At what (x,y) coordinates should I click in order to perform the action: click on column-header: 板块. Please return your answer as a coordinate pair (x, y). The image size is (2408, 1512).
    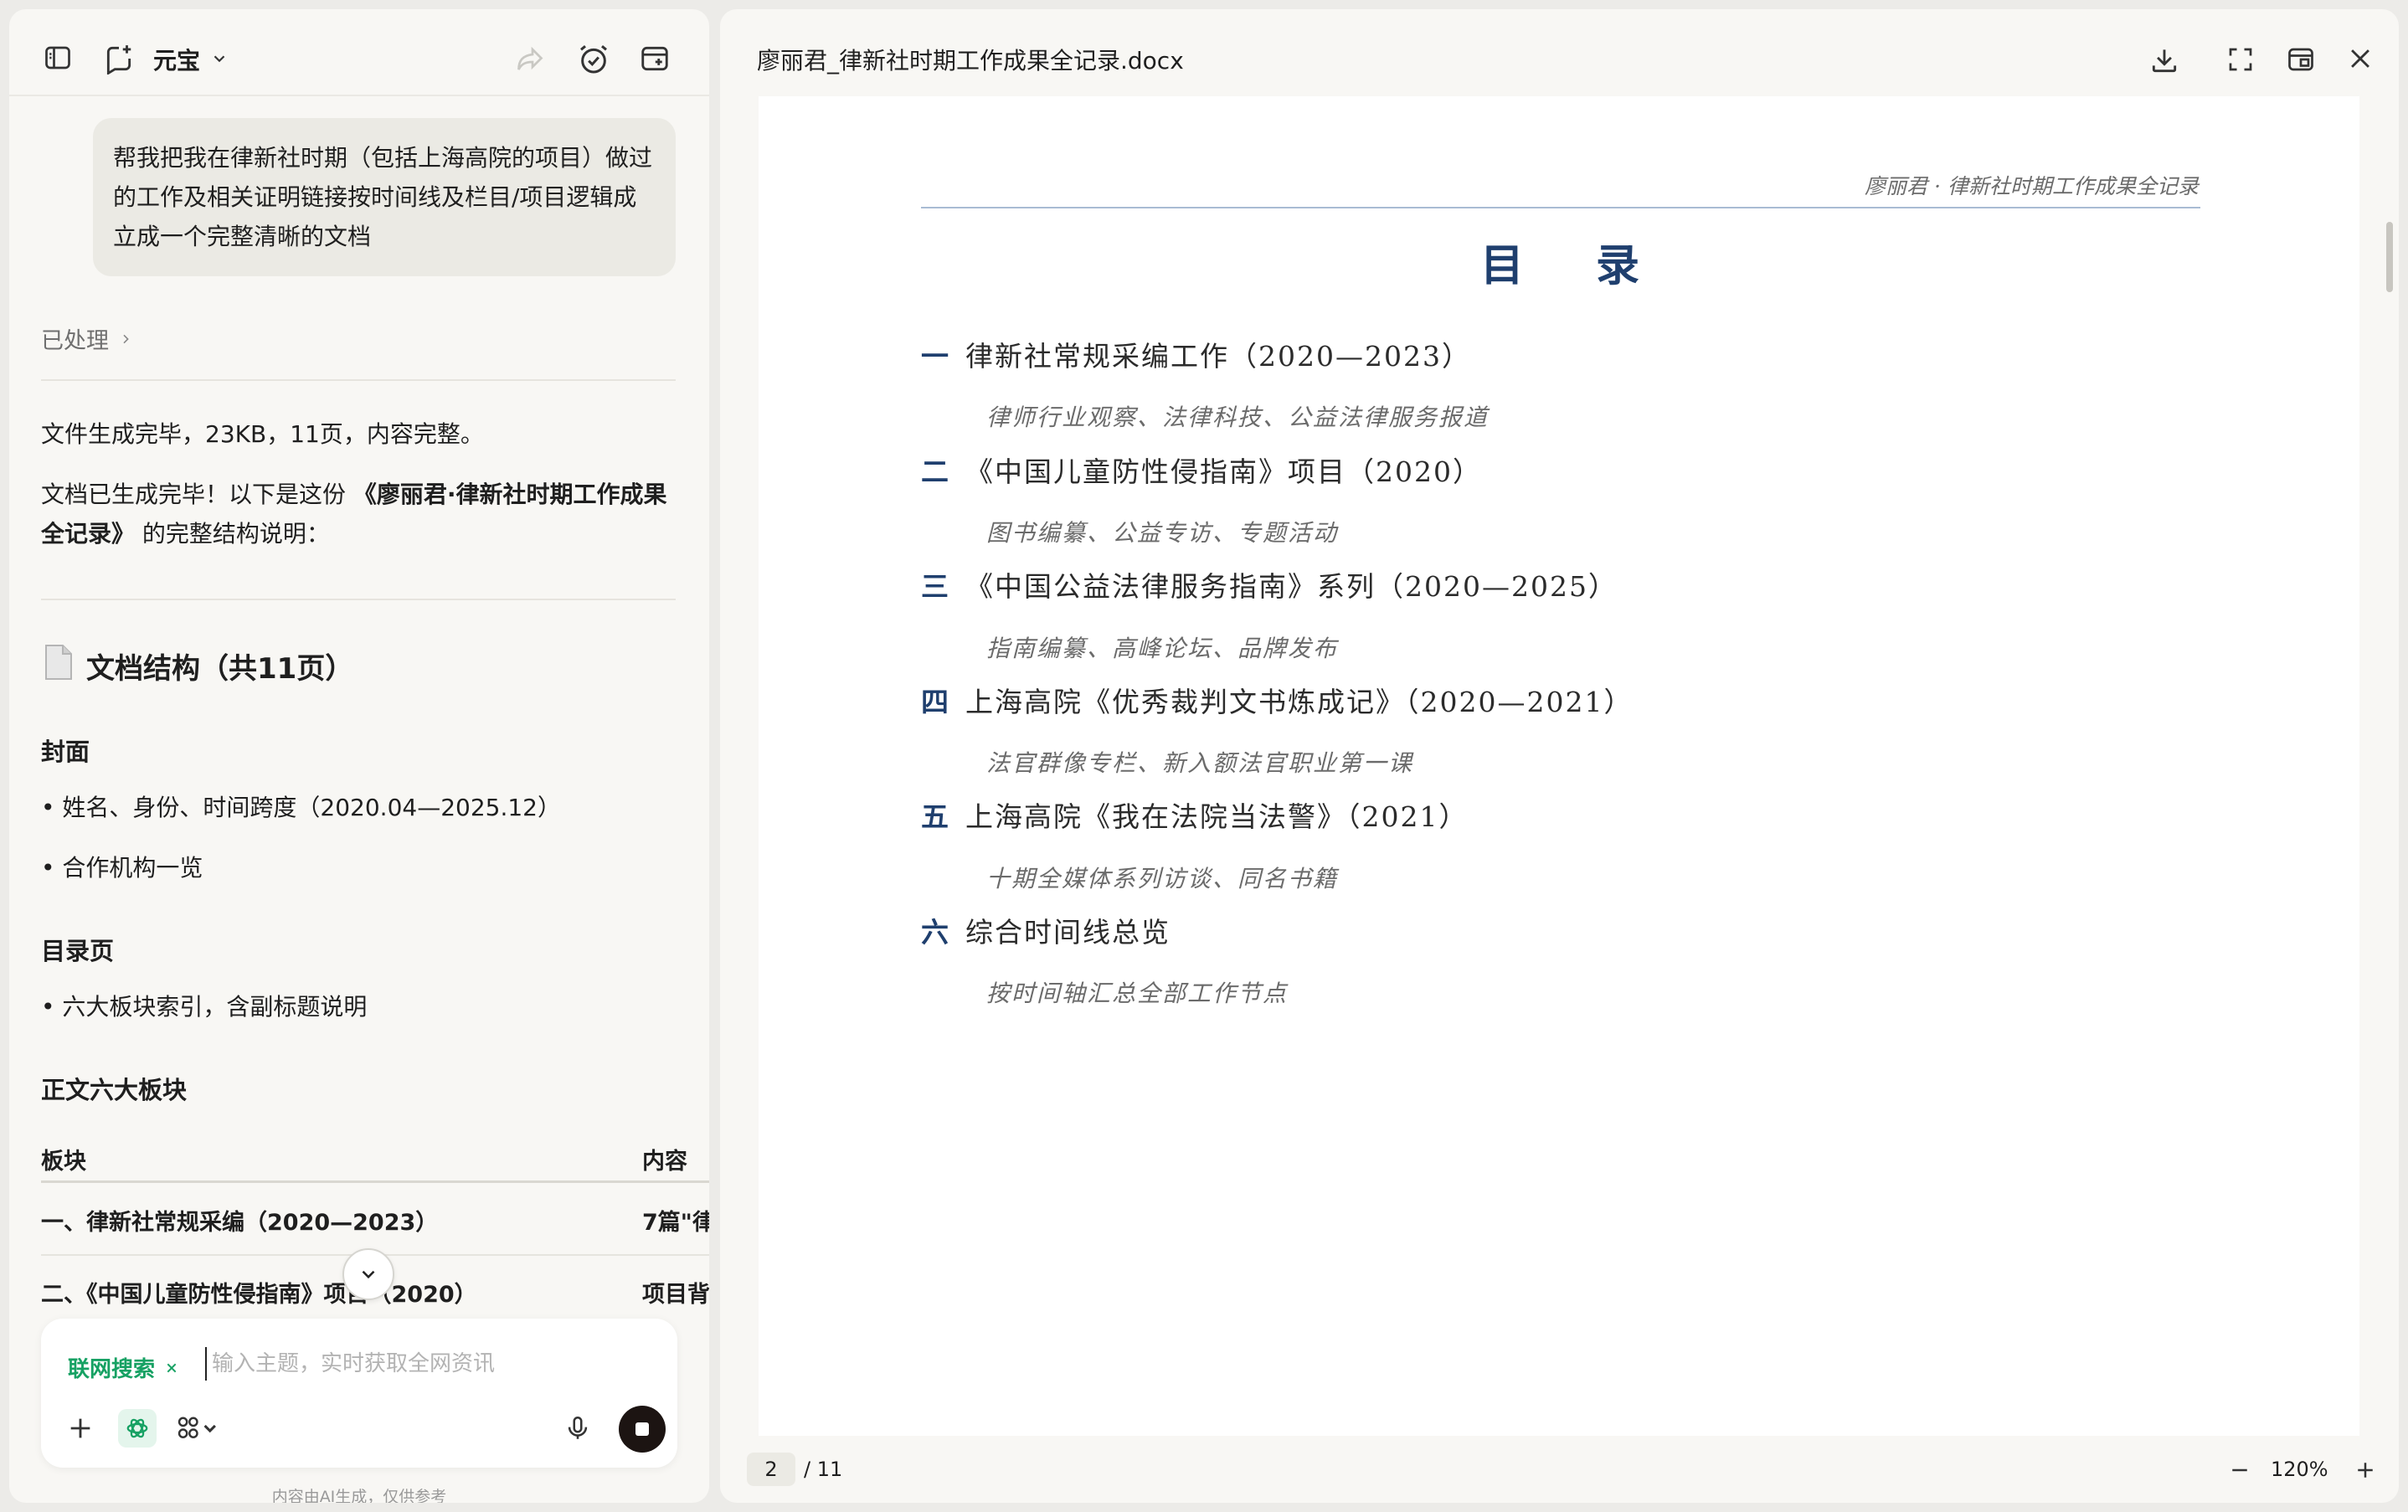
    Looking at the image, I should click on (63, 1162).